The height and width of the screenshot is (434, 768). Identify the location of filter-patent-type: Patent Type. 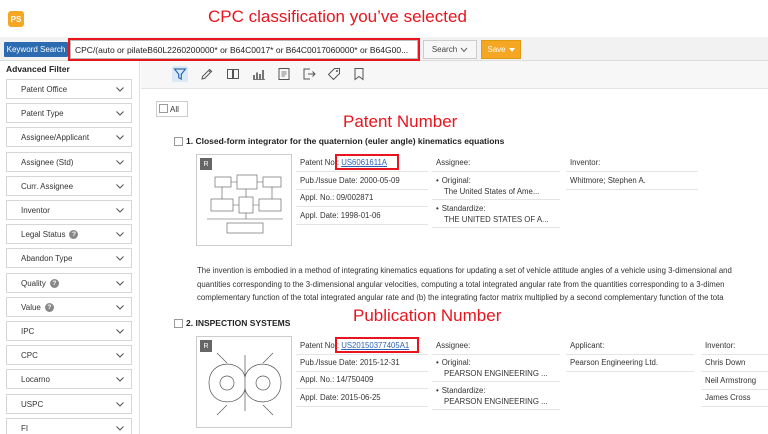
(69, 113).